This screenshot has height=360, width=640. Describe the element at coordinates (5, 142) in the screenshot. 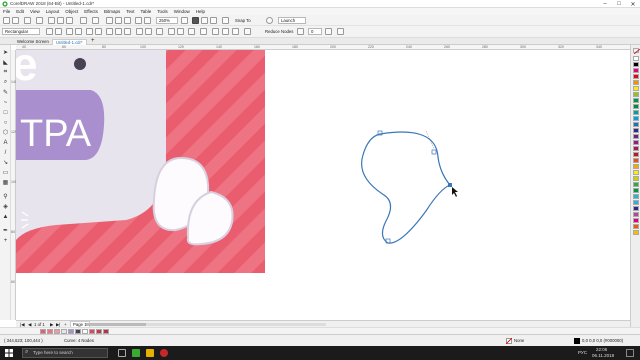

I see `text-tool-icon: A` at that location.